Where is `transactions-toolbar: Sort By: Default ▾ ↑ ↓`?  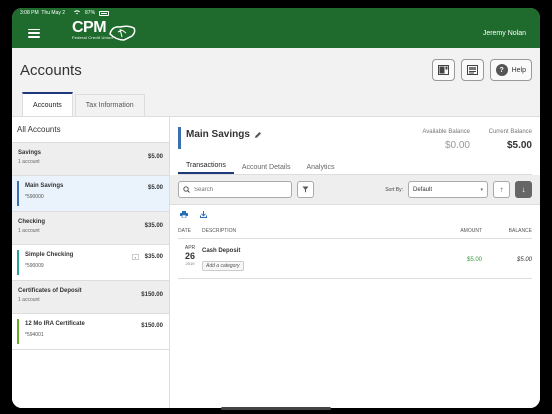 transactions-toolbar: Sort By: Default ▾ ↑ ↓ is located at coordinates (355, 190).